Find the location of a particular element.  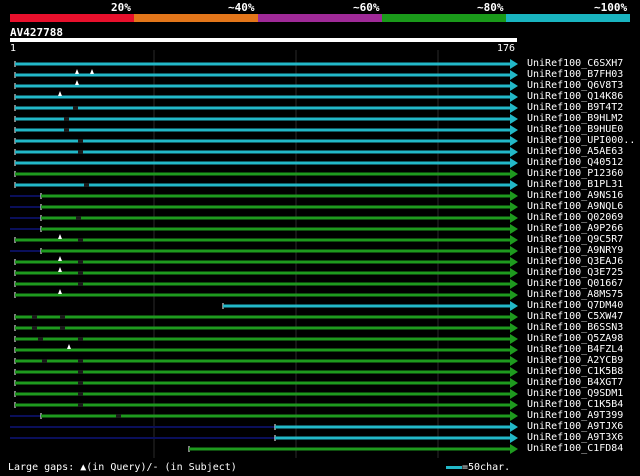

hit-label: UniRef100_A9P266 is located at coordinates (575, 228).